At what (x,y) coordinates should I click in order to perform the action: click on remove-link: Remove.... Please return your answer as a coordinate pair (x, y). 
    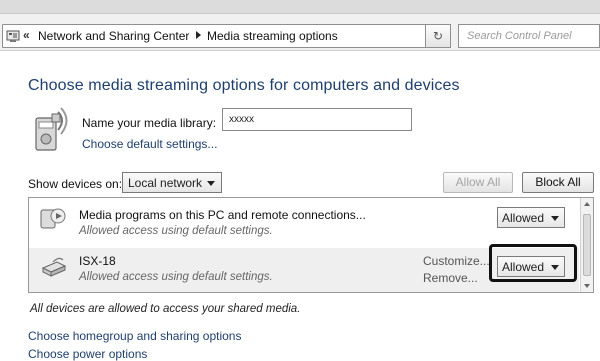
    Looking at the image, I should click on (450, 278).